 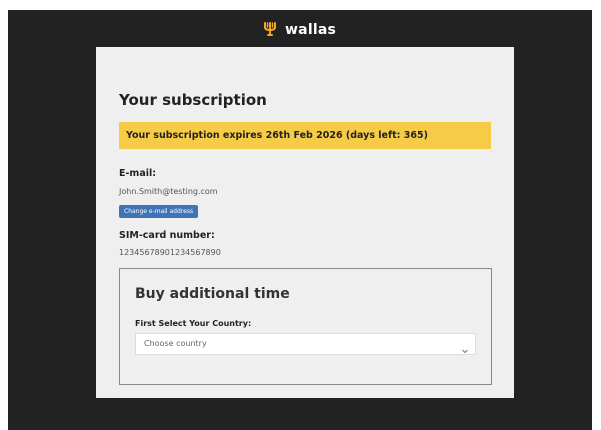 What do you see at coordinates (311, 30) in the screenshot?
I see `brand-name: wallas` at bounding box center [311, 30].